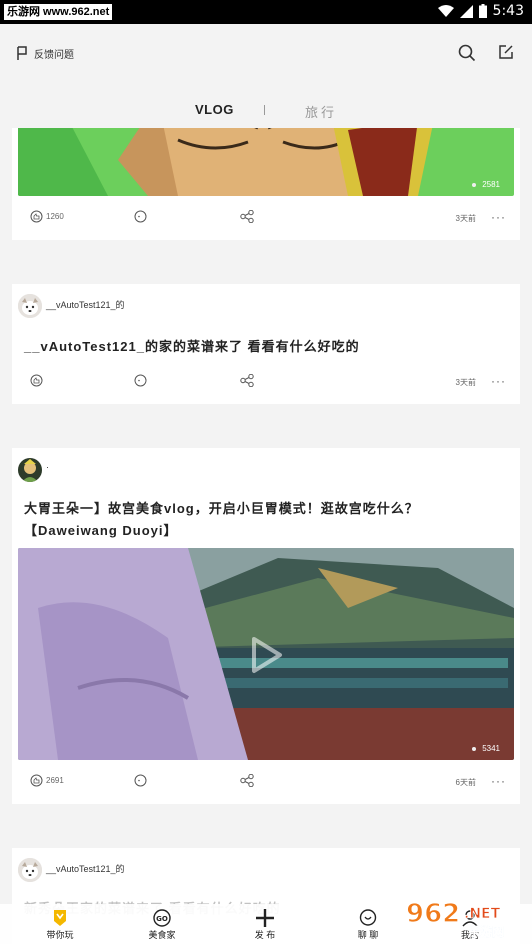 The width and height of the screenshot is (532, 944). Describe the element at coordinates (368, 917) in the screenshot. I see `chat-icon` at that location.